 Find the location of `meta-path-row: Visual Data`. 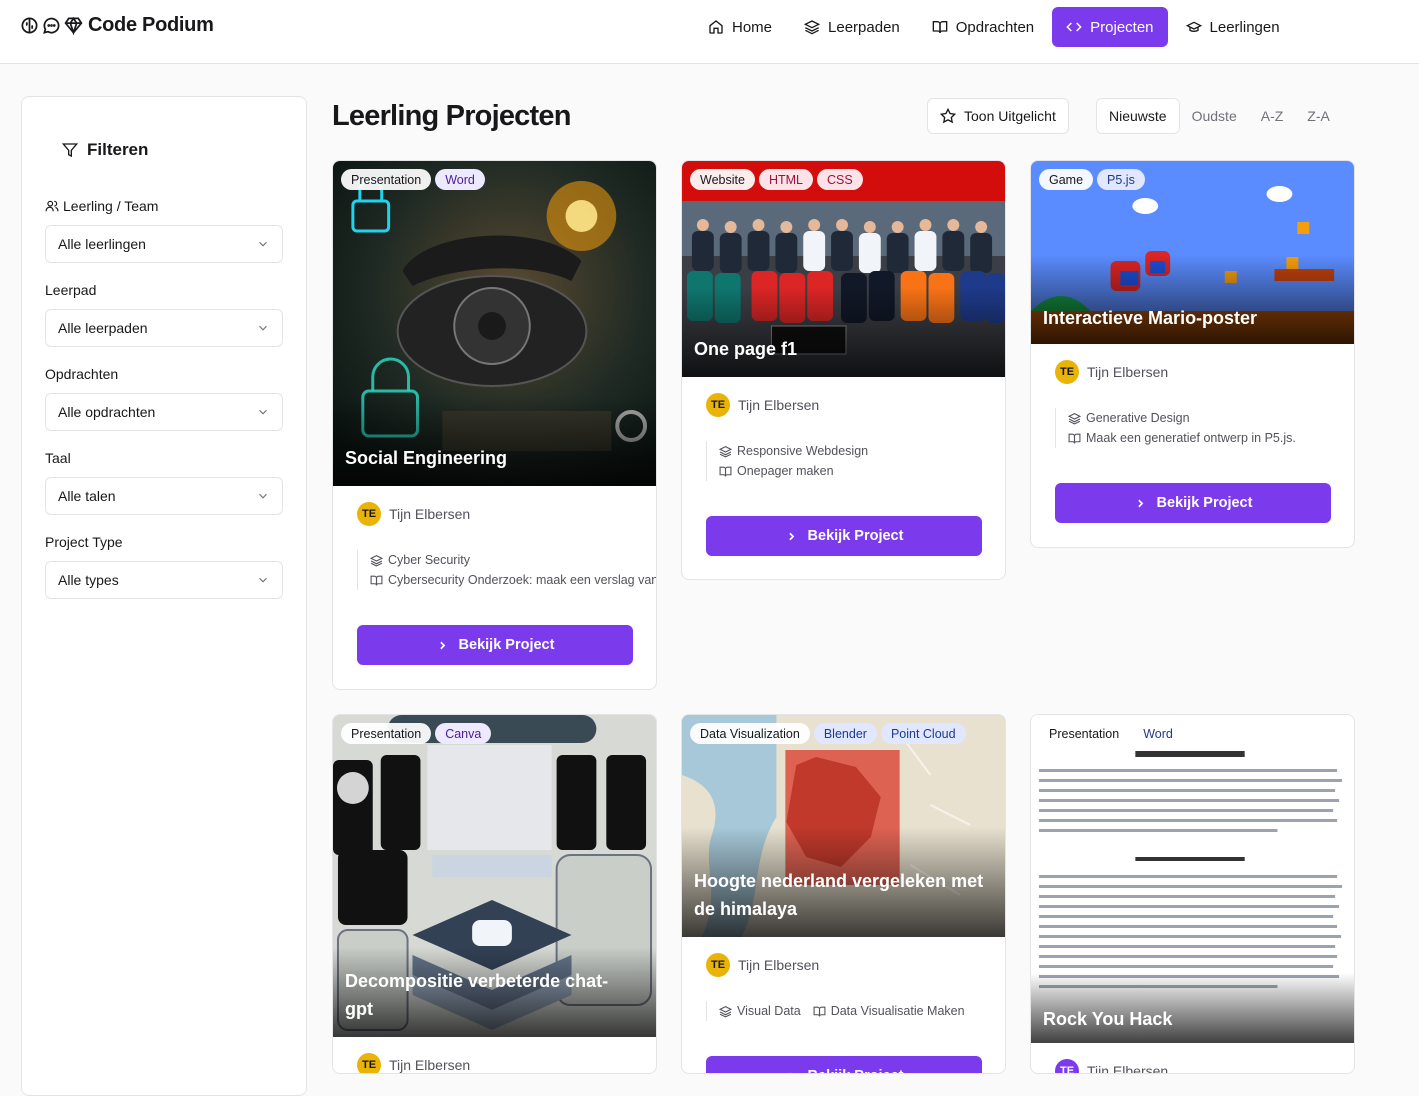

meta-path-row: Visual Data is located at coordinates (760, 1011).